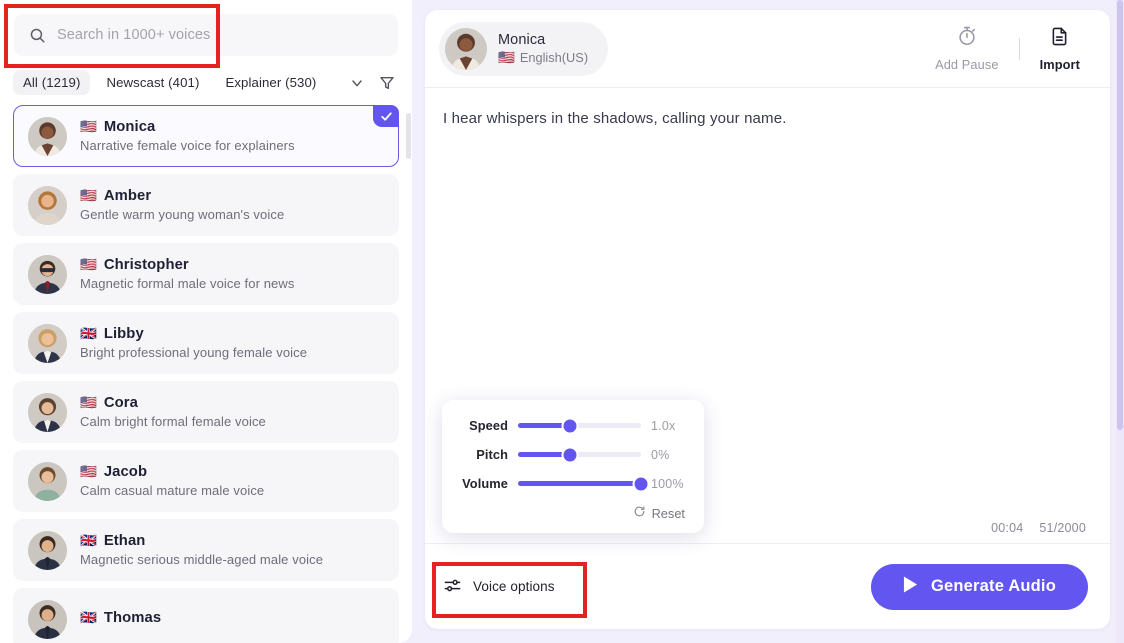 The image size is (1124, 643). I want to click on voice-name: Cora, so click(120, 403).